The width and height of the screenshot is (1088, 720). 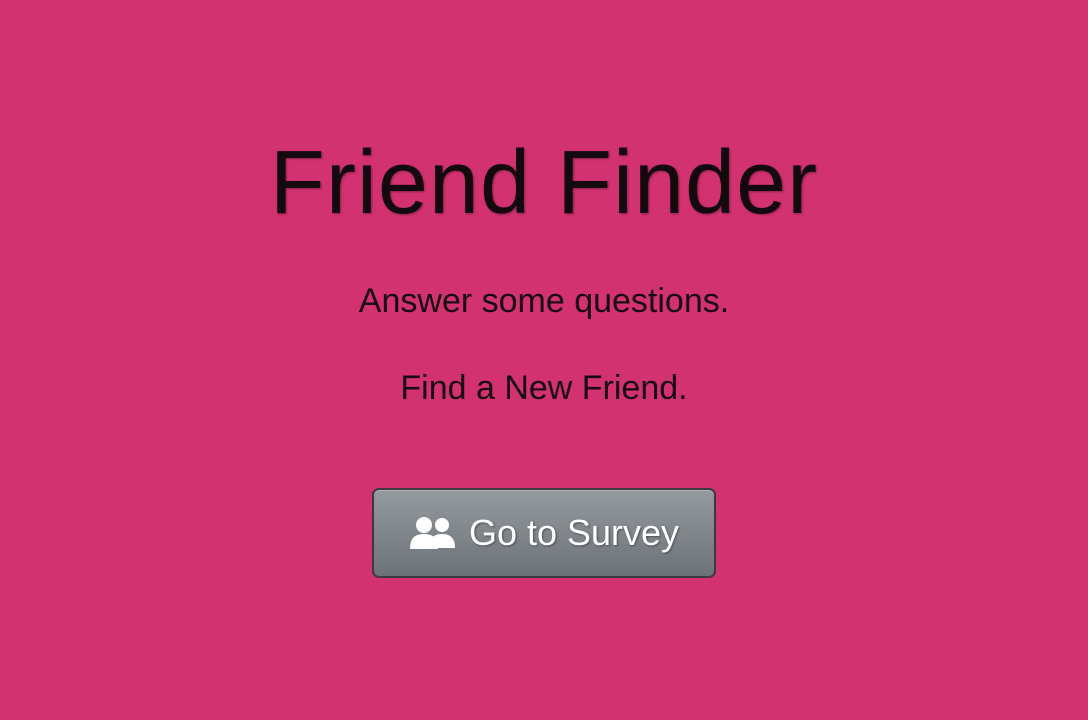 I want to click on users-icon, so click(x=433, y=533).